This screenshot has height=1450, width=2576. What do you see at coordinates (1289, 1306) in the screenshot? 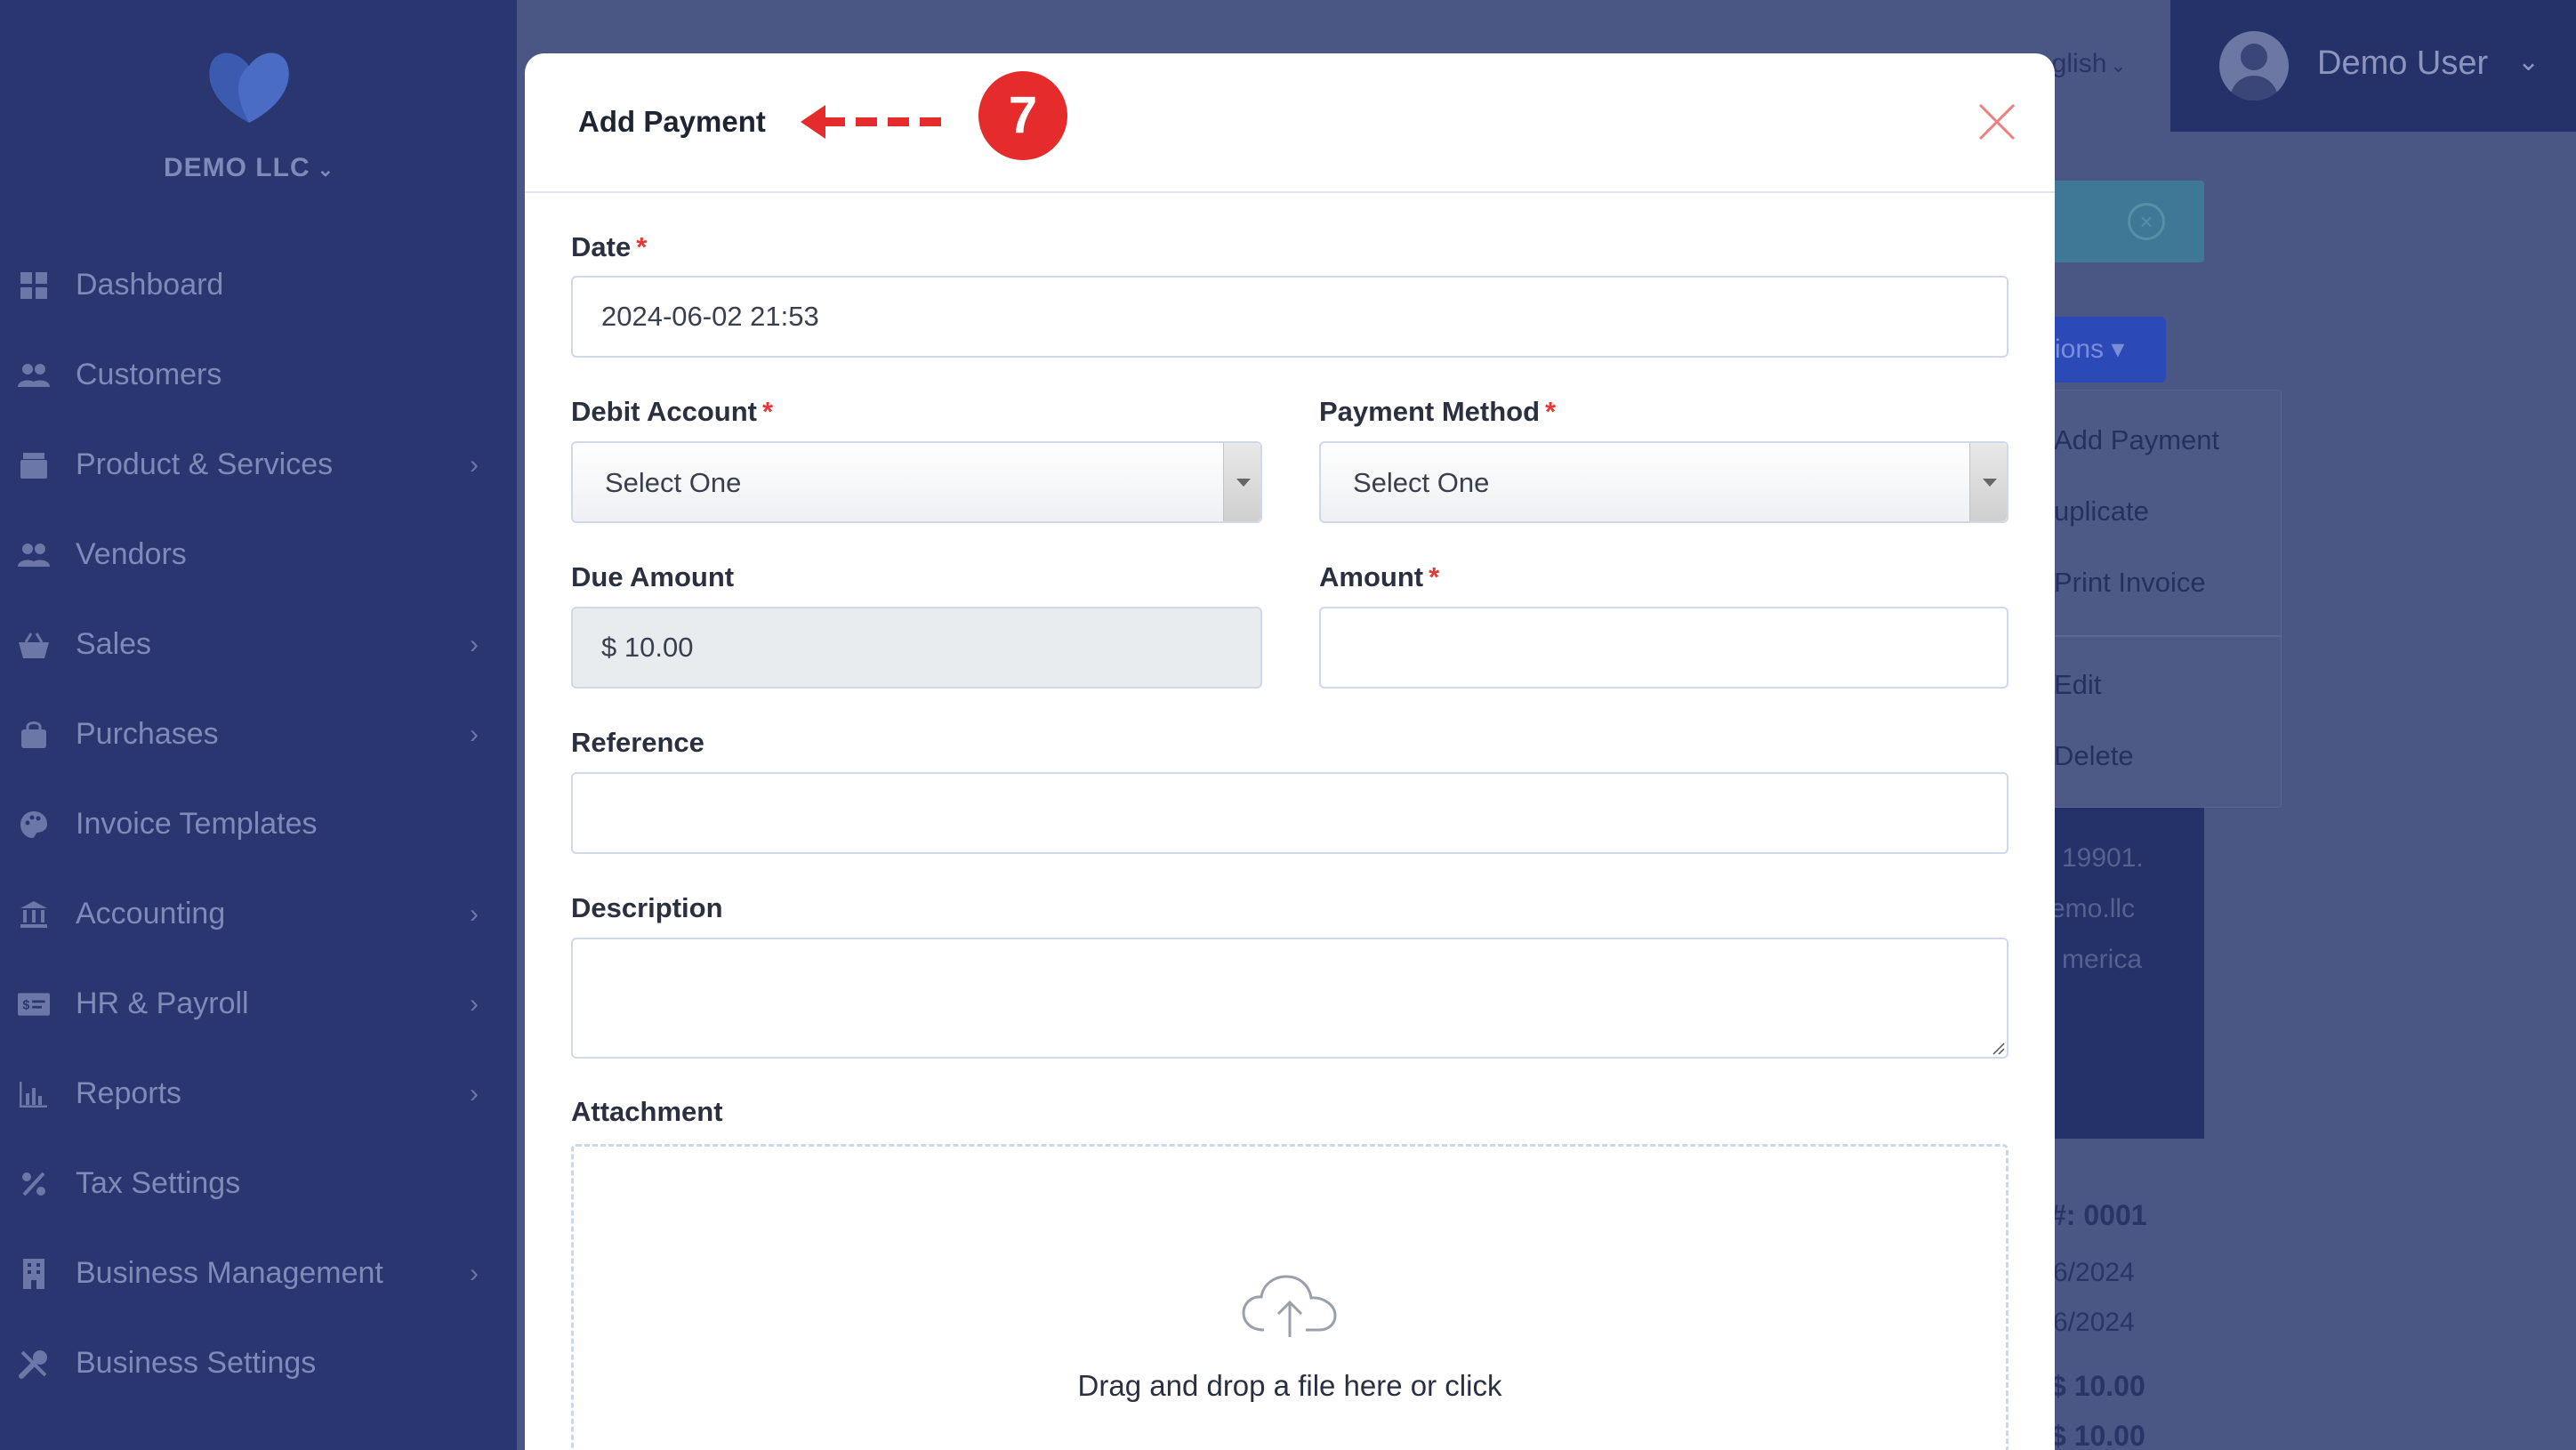
I see `cloud-upload-icon` at bounding box center [1289, 1306].